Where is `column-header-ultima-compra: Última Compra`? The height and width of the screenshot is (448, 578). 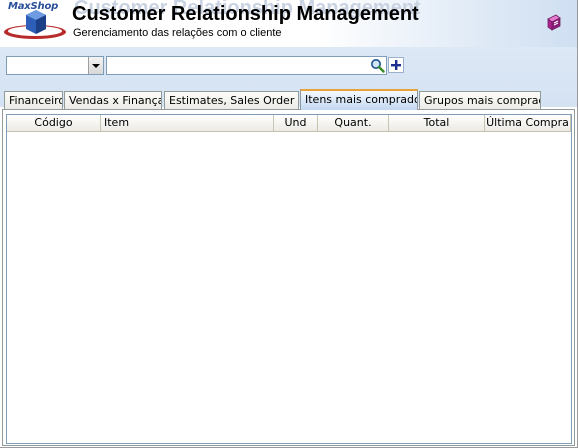 column-header-ultima-compra: Última Compra is located at coordinates (528, 123).